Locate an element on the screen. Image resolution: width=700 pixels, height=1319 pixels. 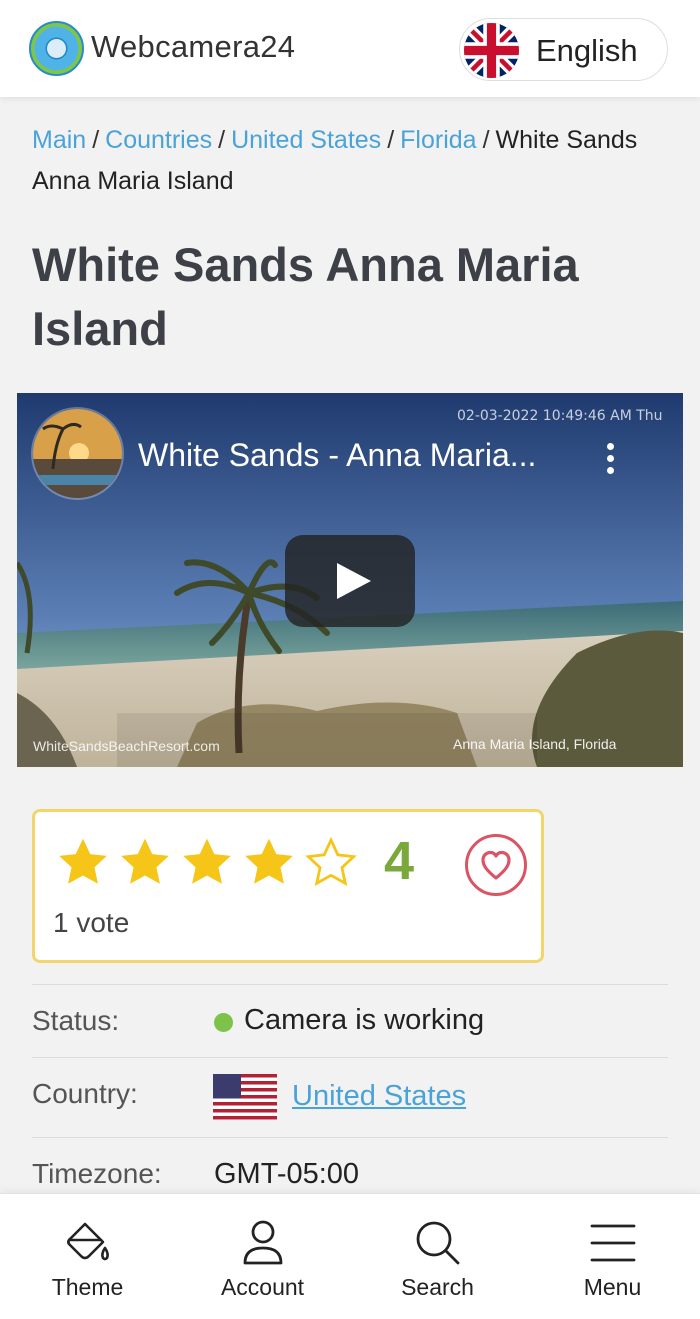
nav-account: Account is located at coordinates (262, 1256).